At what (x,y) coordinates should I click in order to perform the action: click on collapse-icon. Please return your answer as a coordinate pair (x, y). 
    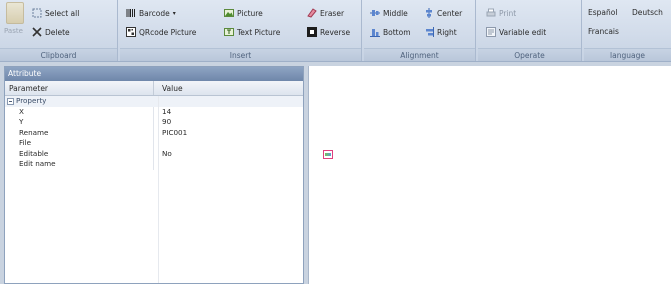
    Looking at the image, I should click on (10, 101).